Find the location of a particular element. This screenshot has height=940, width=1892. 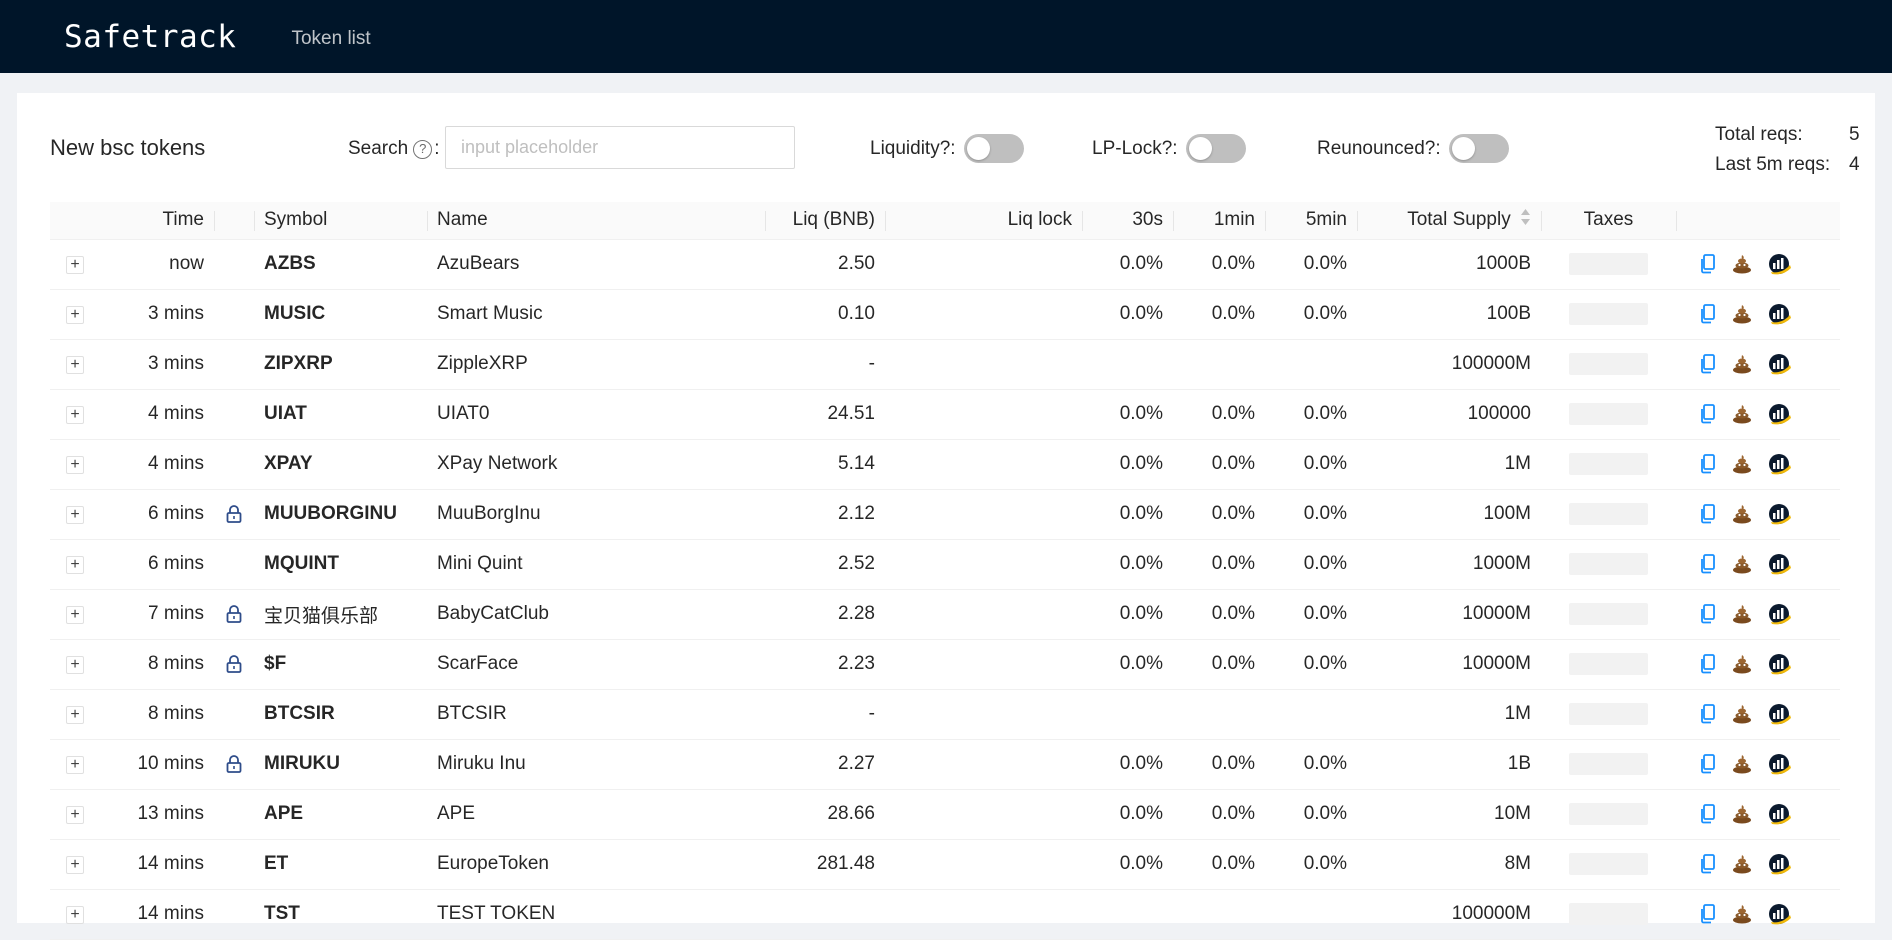

brand-logo: Safetrack is located at coordinates (150, 37).